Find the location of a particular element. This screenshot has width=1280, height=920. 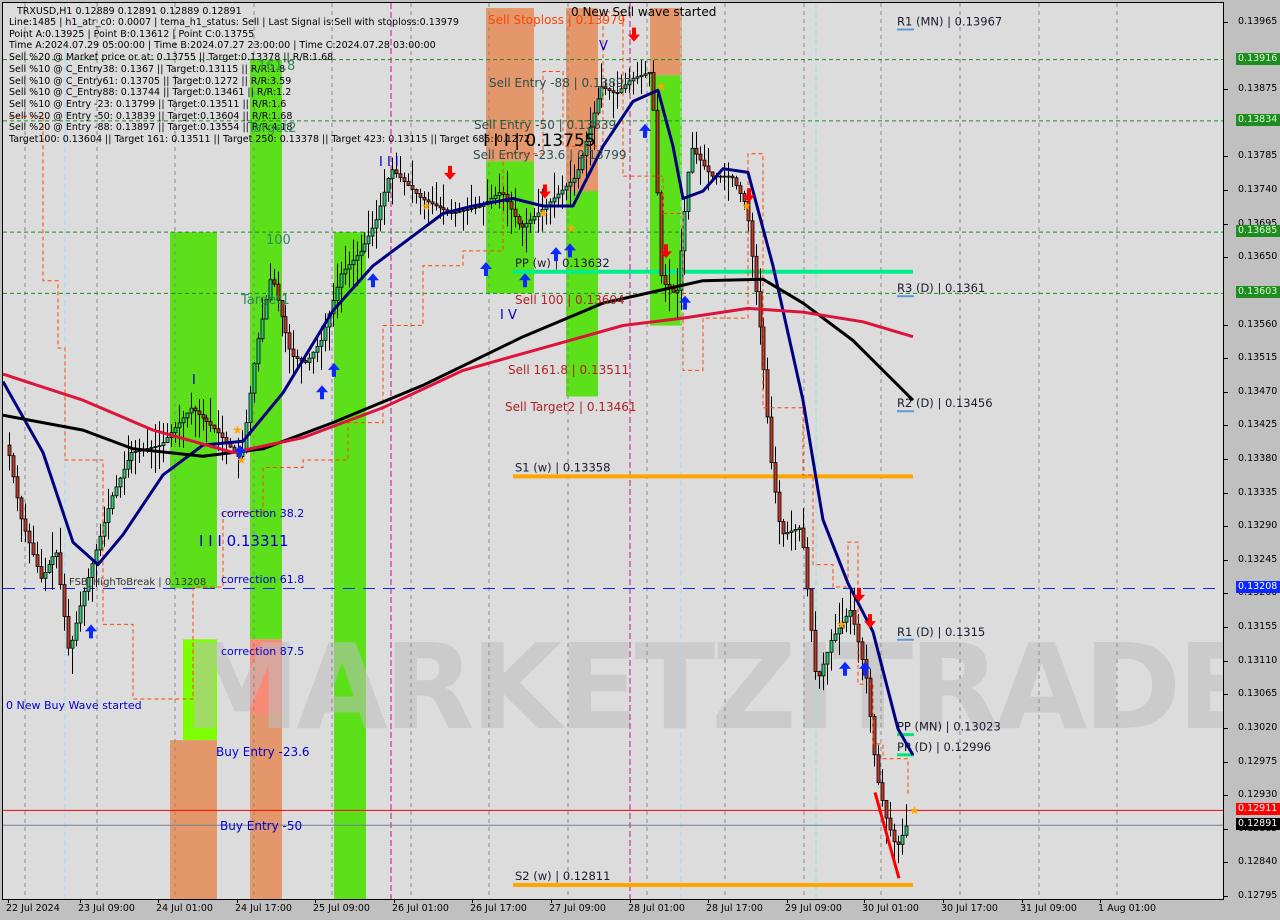

price-tick-label: 0.13020 is located at coordinates (1258, 727).